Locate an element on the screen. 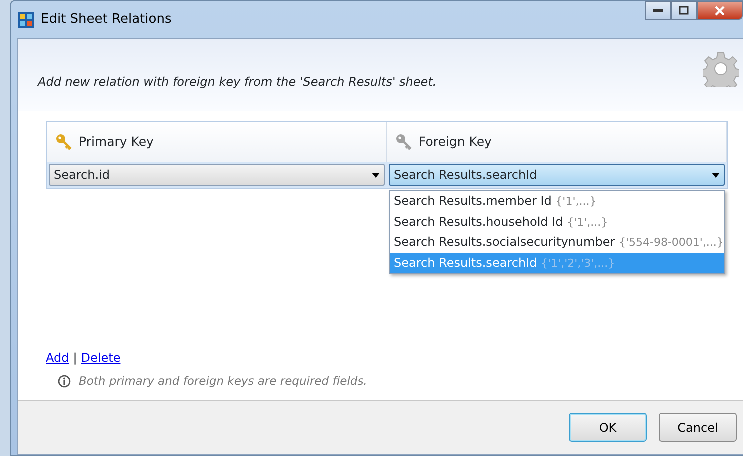 The height and width of the screenshot is (456, 743). maximize-icon is located at coordinates (684, 10).